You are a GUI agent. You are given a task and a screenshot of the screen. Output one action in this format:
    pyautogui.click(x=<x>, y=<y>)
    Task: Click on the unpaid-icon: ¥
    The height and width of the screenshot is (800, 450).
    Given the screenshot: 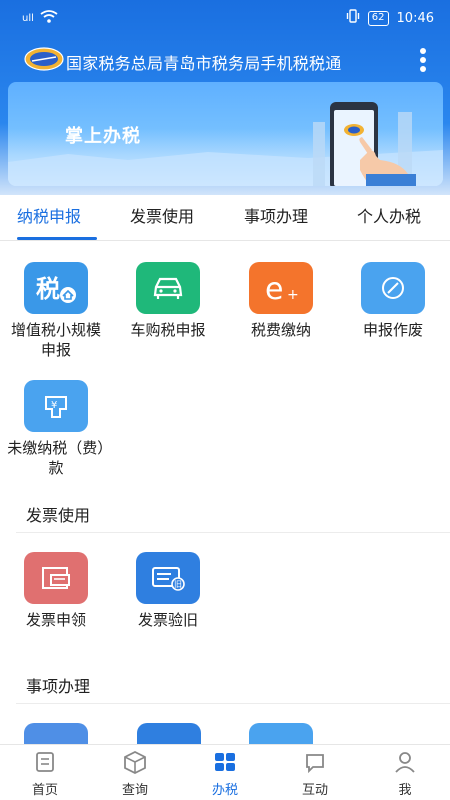 What is the action you would take?
    pyautogui.click(x=56, y=406)
    